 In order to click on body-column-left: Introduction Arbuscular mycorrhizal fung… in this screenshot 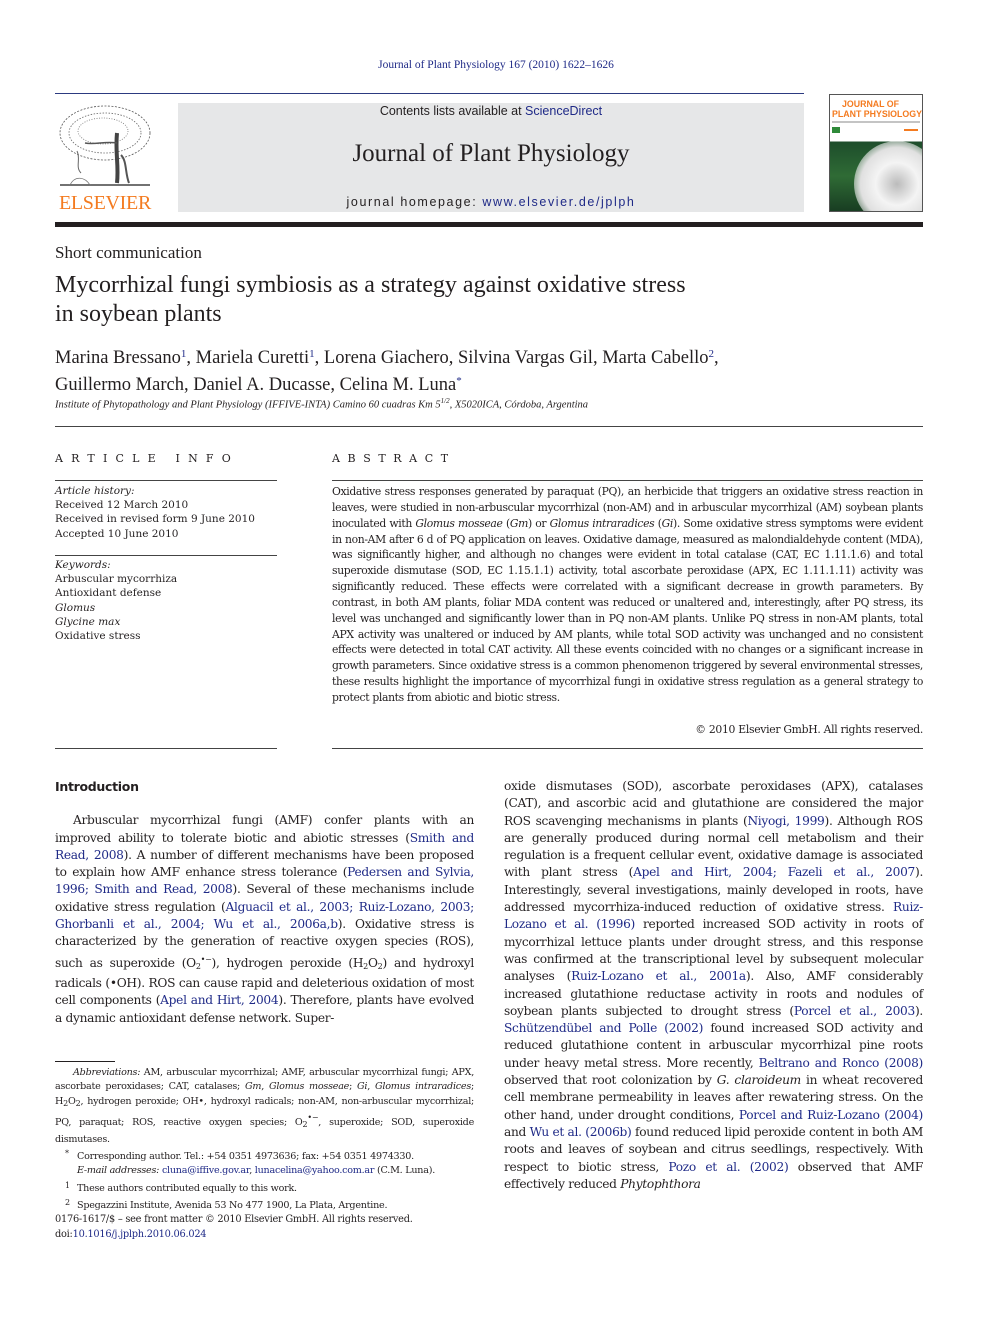, I will do `click(264, 902)`.